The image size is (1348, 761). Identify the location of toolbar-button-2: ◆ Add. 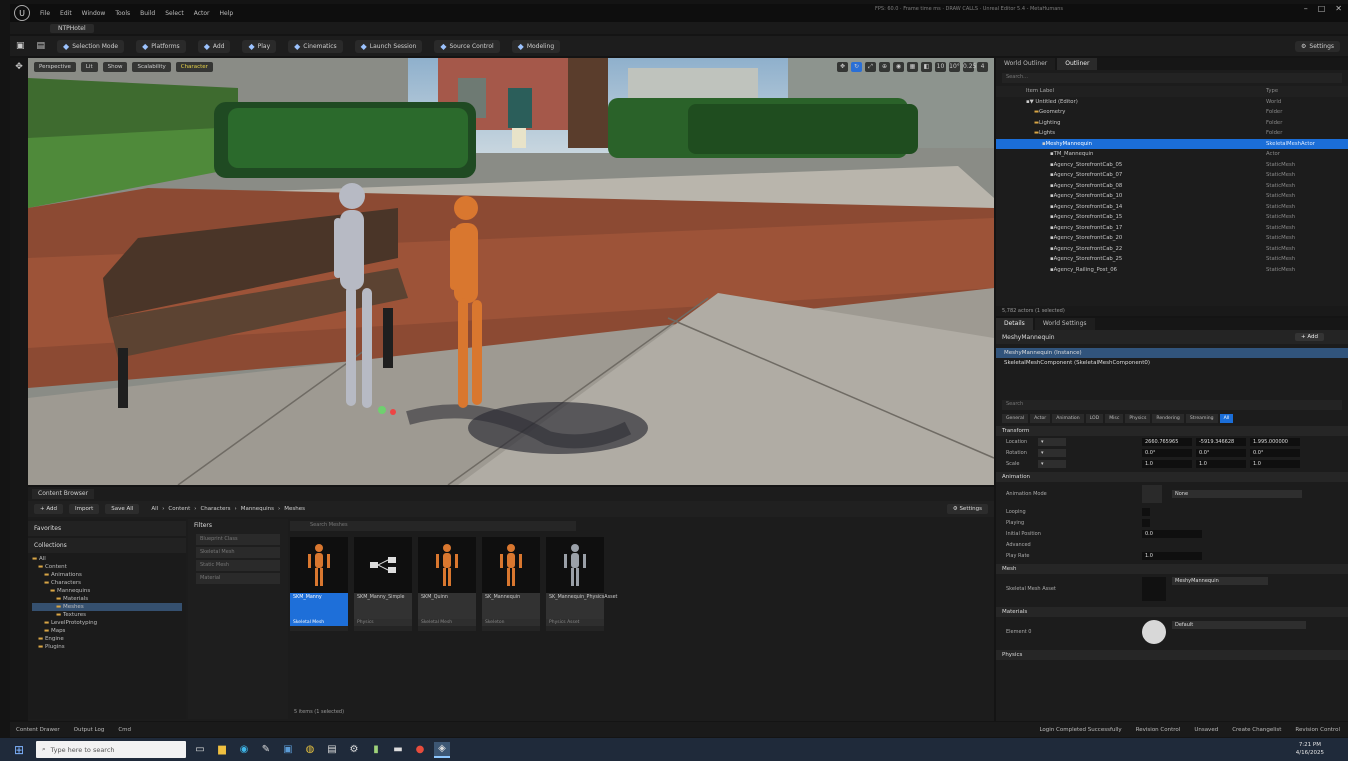
(214, 46).